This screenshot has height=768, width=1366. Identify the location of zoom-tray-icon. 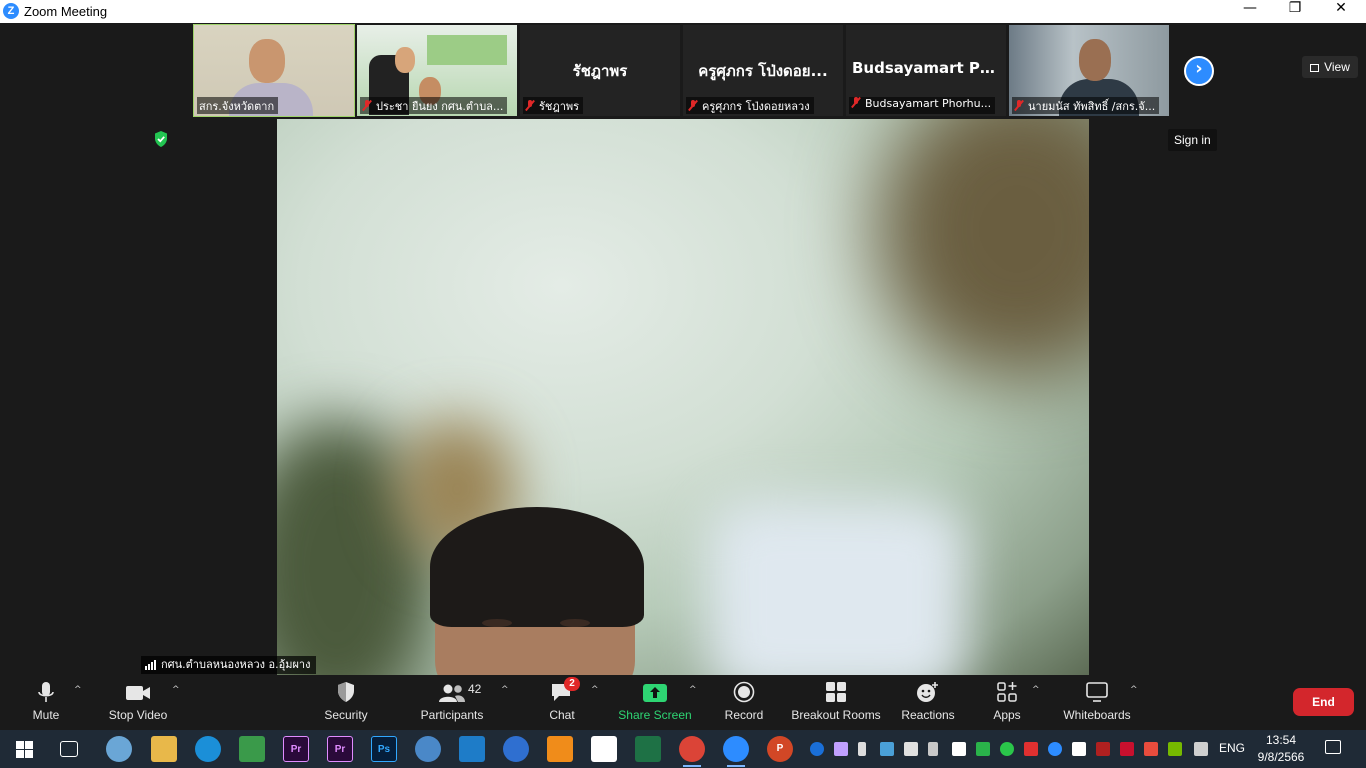
(1055, 749).